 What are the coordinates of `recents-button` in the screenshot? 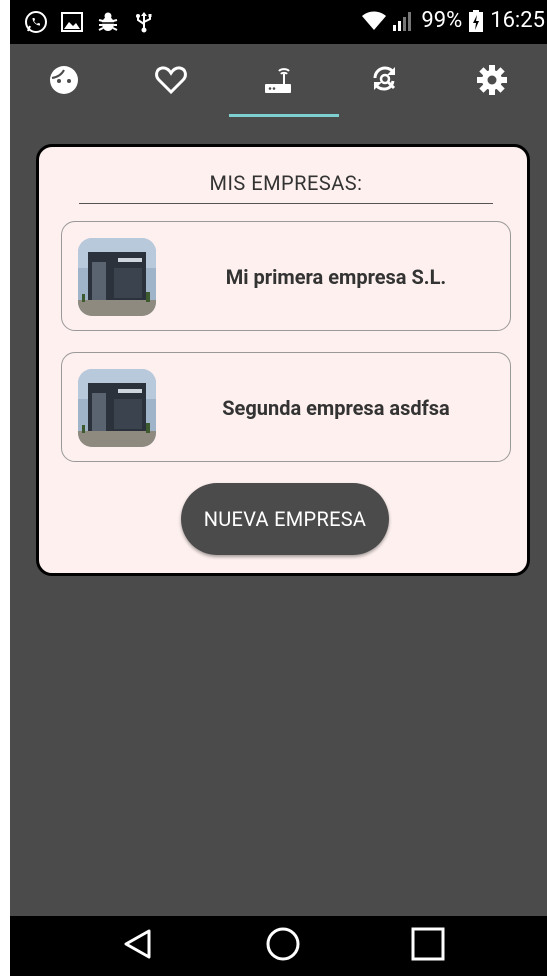 It's located at (428, 946).